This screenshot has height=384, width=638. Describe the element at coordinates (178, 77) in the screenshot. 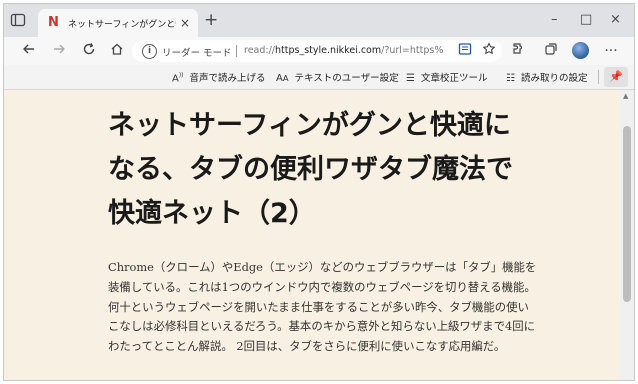

I see `read-aloud-icon: A))` at that location.